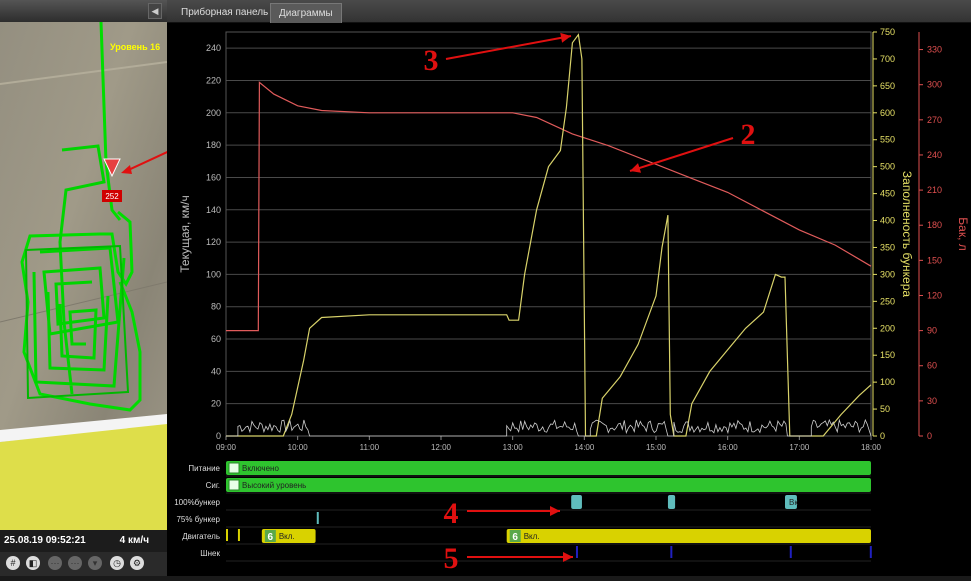  I want to click on tank-tick-label: 180, so click(934, 225).